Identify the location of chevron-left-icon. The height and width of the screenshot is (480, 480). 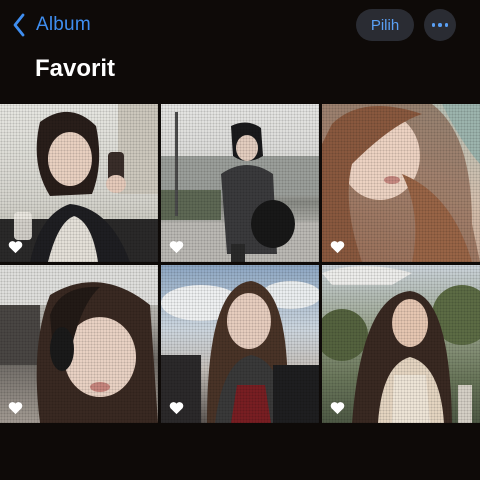
(19, 25).